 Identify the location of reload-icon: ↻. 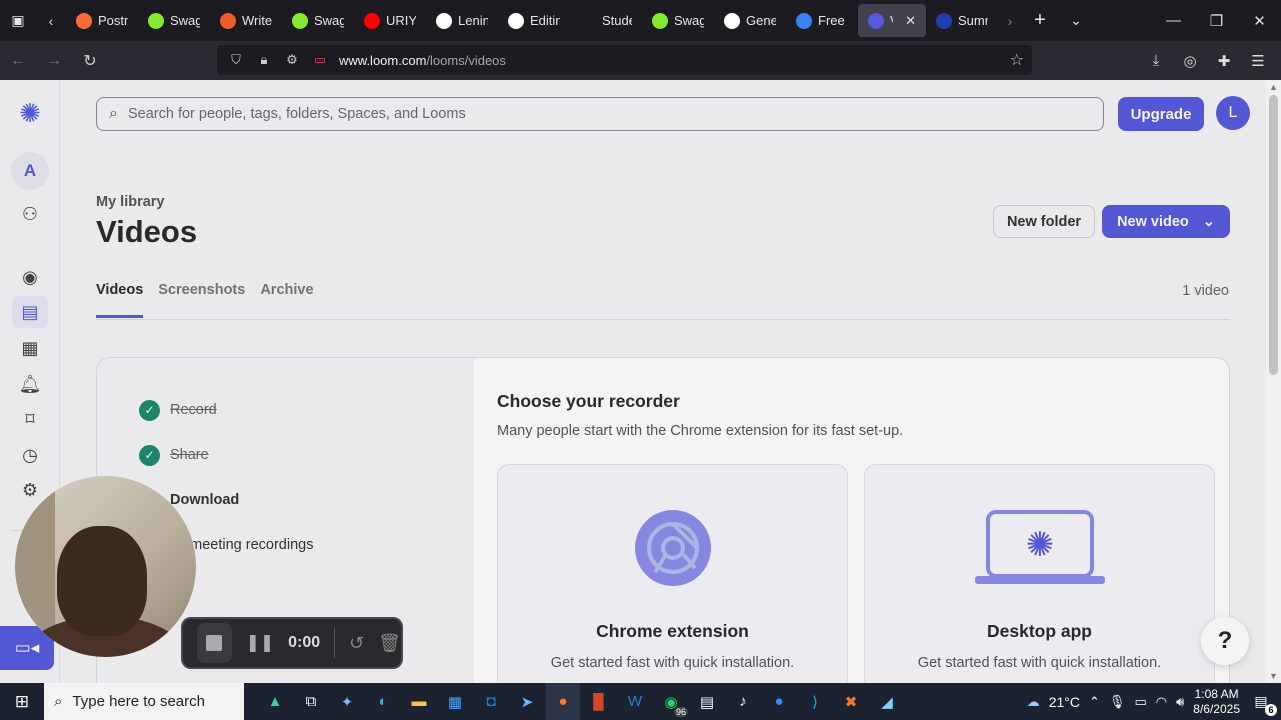
(90, 60).